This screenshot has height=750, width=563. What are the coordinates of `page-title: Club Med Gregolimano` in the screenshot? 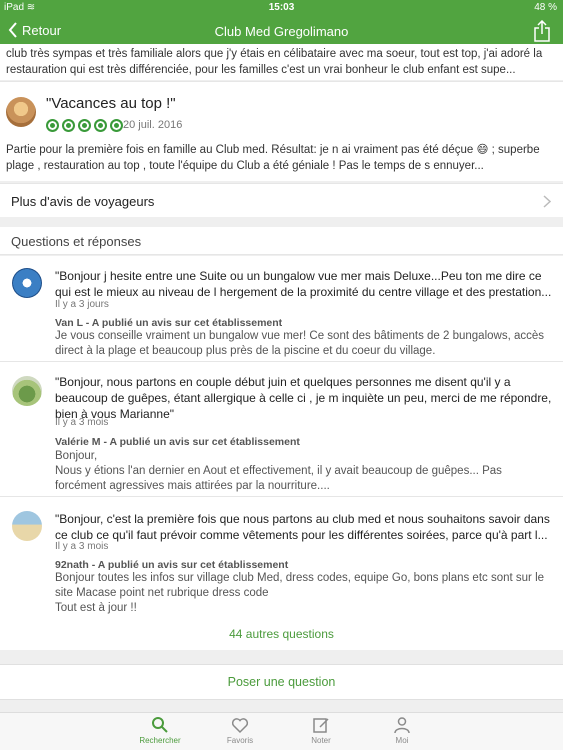 It's located at (281, 31).